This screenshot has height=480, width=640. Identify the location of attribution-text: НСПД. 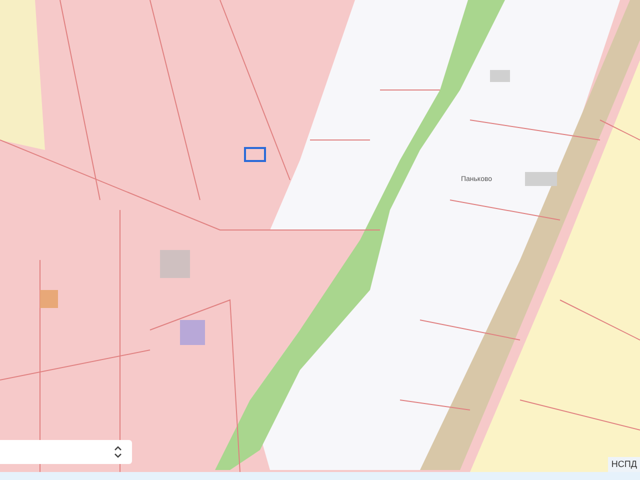
(624, 464).